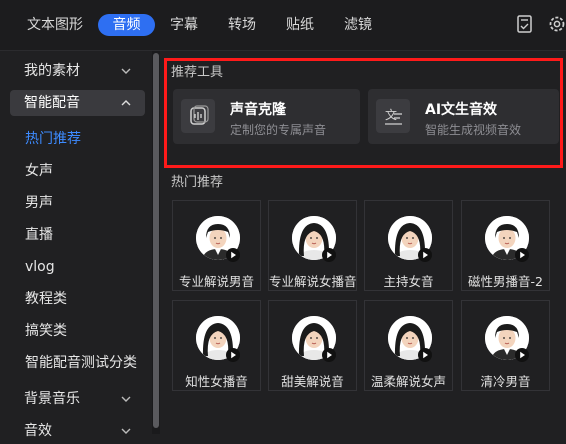 This screenshot has width=566, height=444. What do you see at coordinates (312, 345) in the screenshot?
I see `voice-card: 甜美解说音` at bounding box center [312, 345].